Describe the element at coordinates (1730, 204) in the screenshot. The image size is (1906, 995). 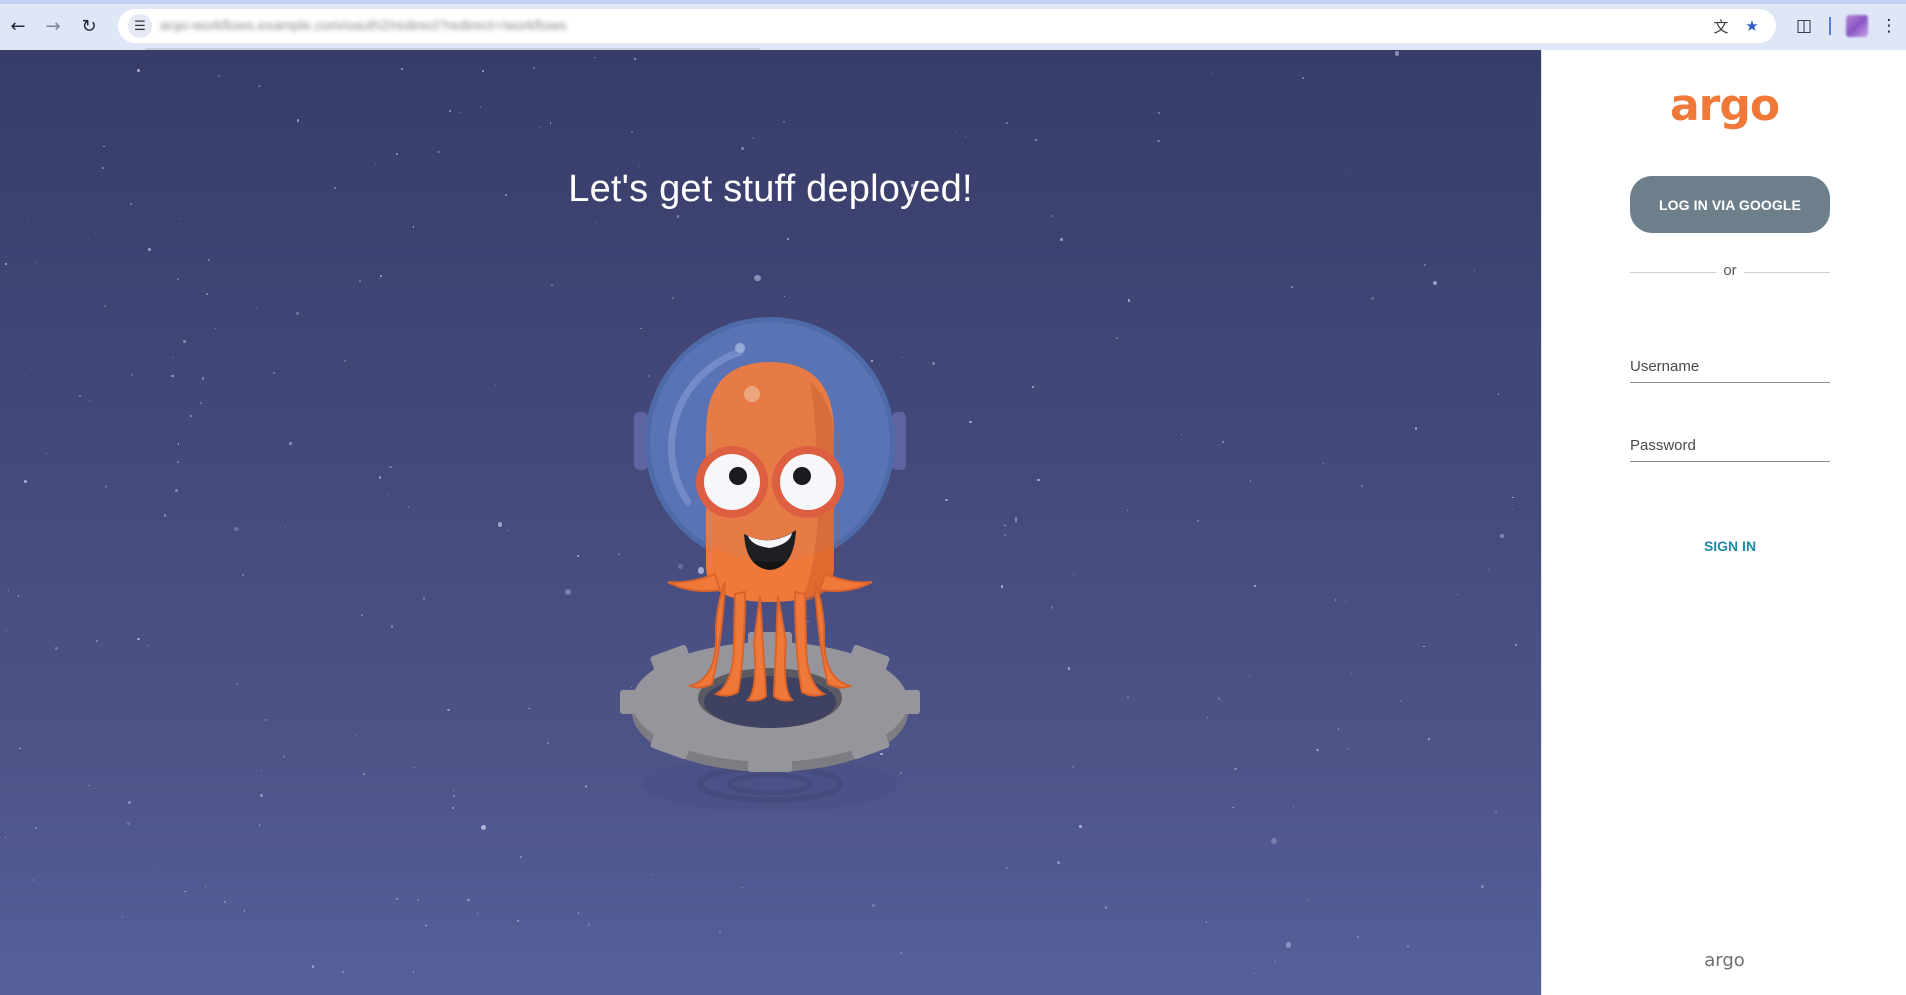
I see `google-login-button: LOG IN VIA GOOGLE` at that location.